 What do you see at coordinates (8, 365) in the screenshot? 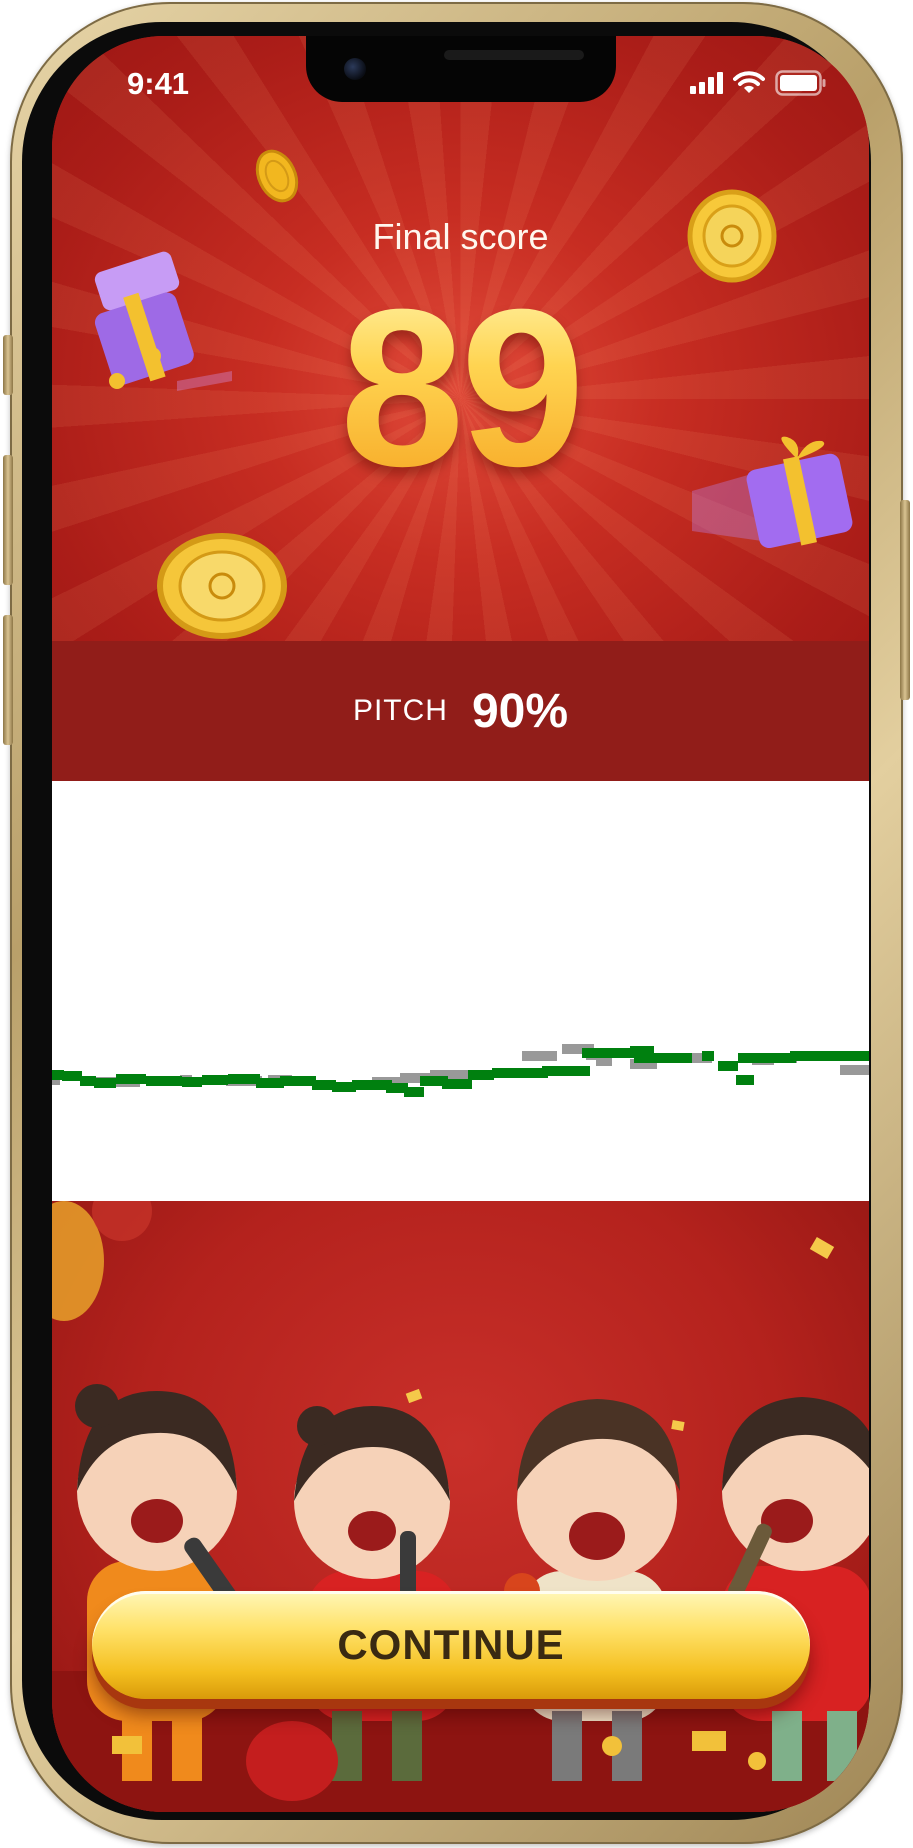
I see `silent-switch` at bounding box center [8, 365].